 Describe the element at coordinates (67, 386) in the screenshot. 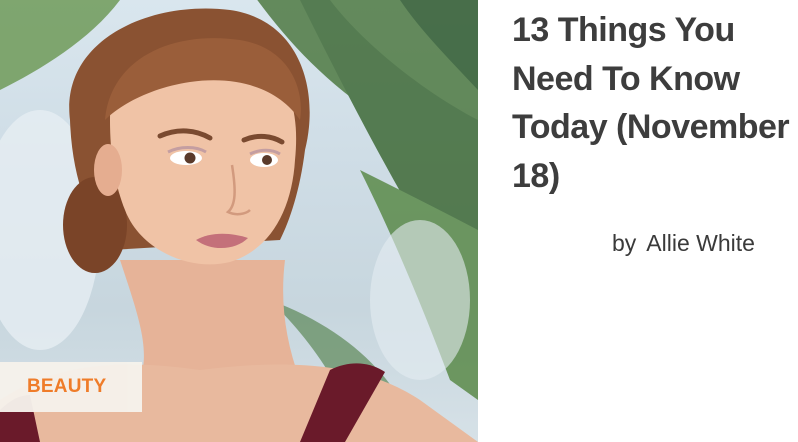

I see `category-label: BEAUTY` at that location.